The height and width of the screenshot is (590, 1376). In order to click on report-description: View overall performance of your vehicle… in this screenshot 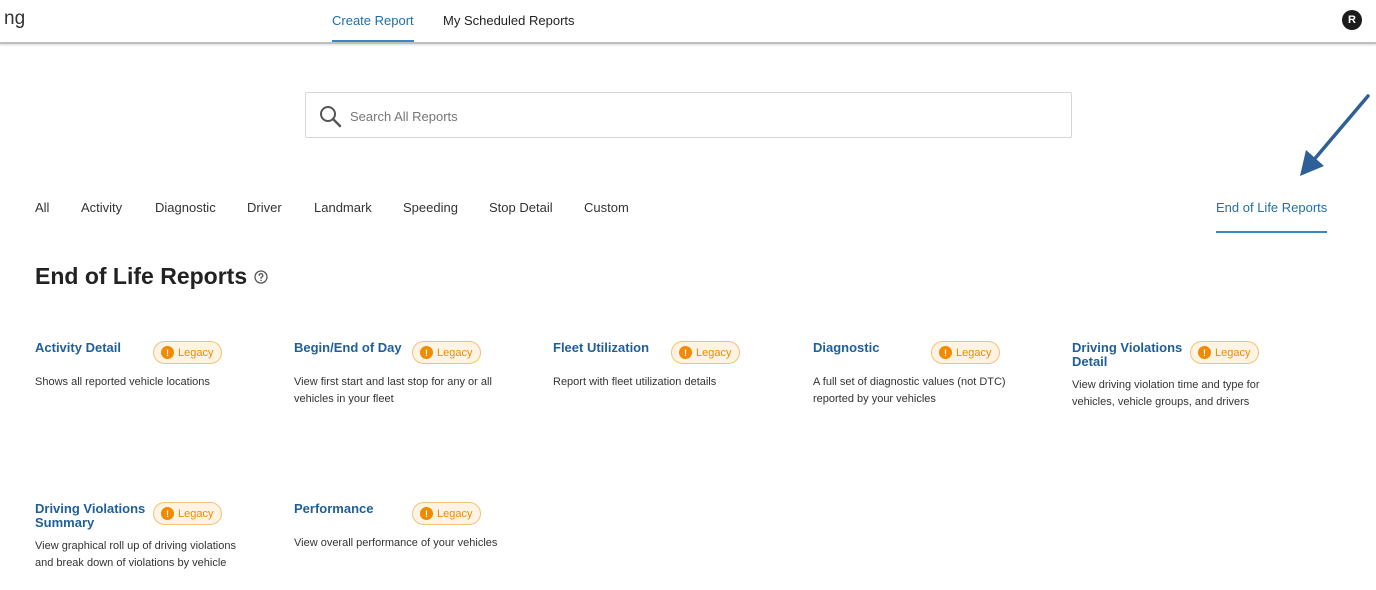, I will do `click(396, 543)`.